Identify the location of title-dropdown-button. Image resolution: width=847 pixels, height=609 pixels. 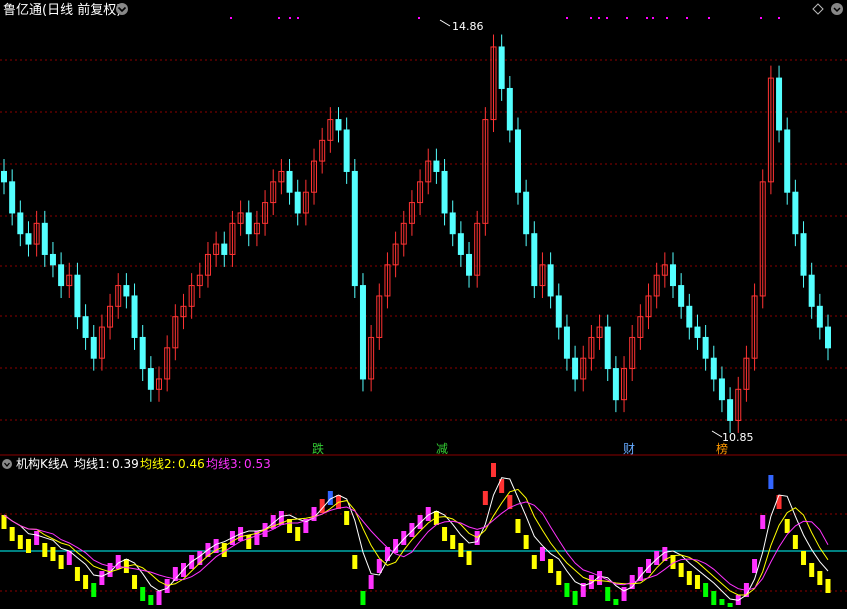
(122, 9).